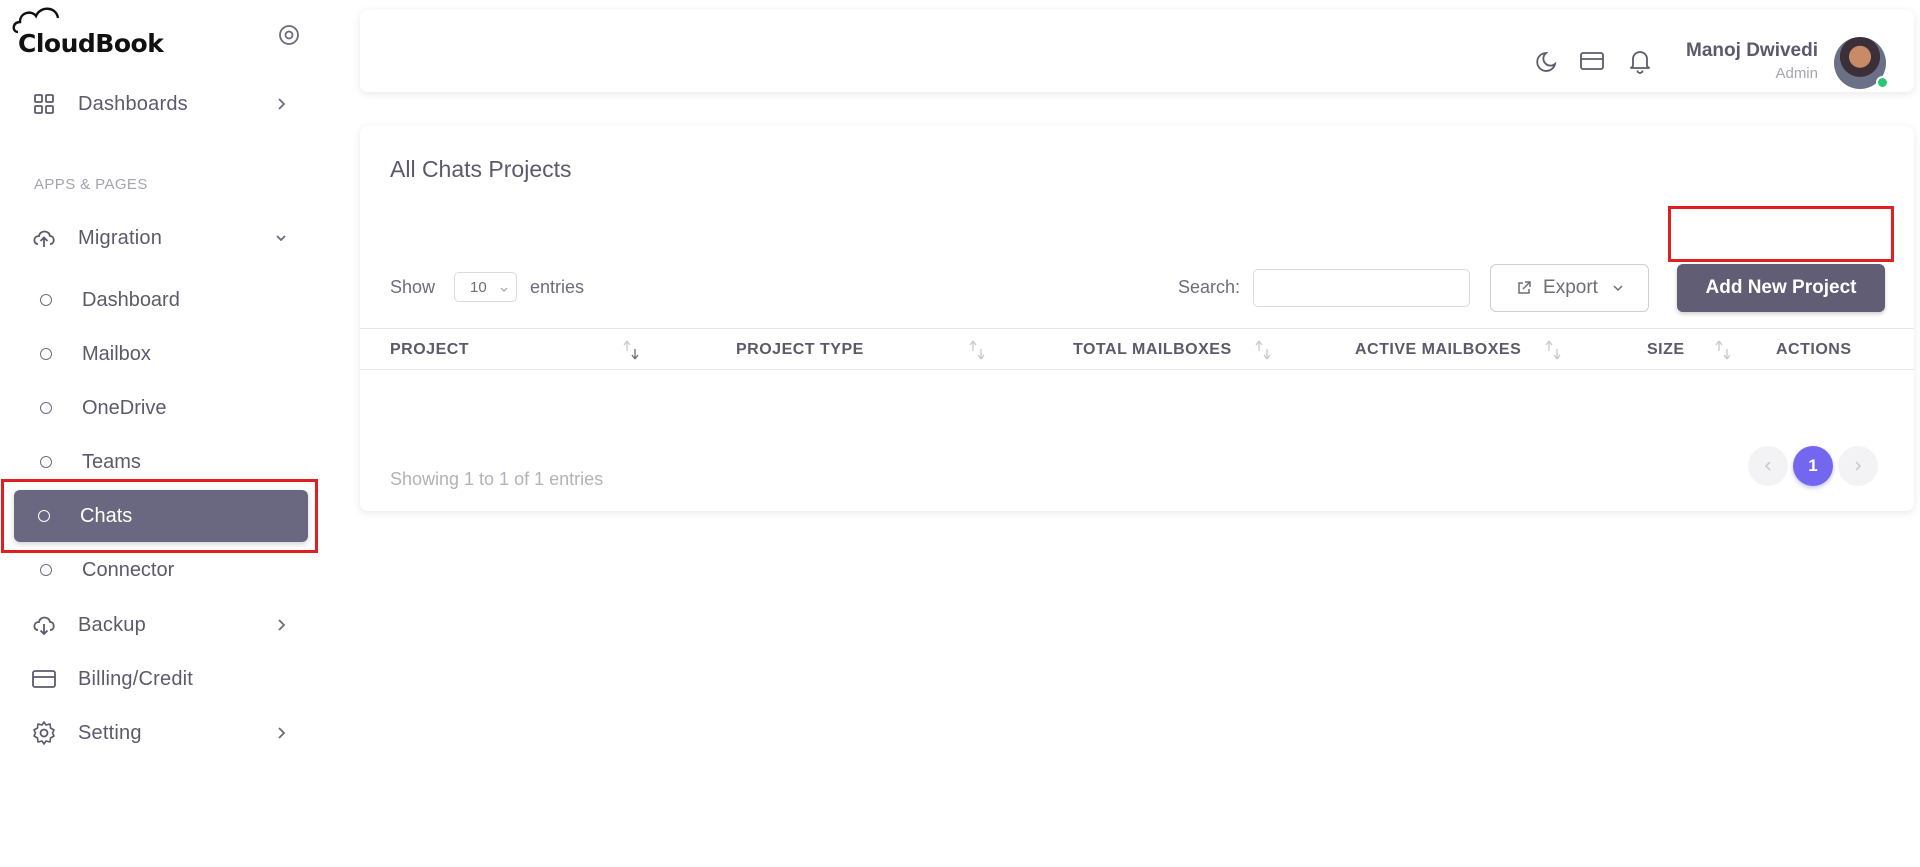 This screenshot has height=867, width=1920. I want to click on search-label: Search:, so click(1209, 287).